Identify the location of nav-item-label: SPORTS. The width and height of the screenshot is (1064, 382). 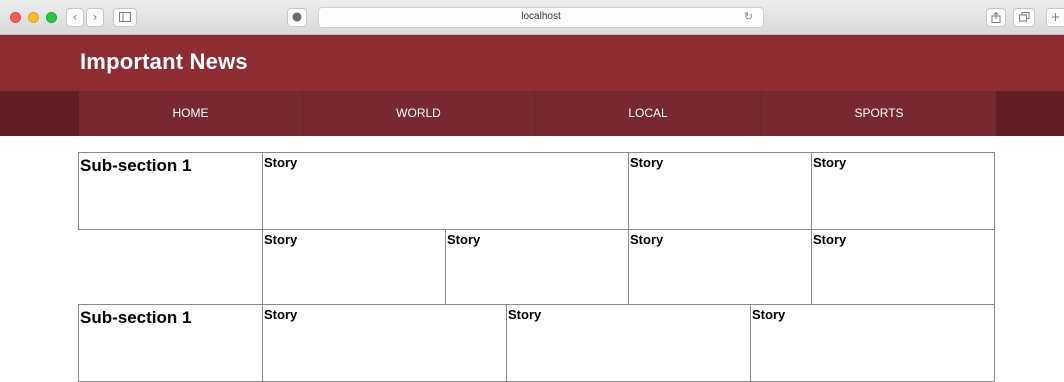
(879, 113).